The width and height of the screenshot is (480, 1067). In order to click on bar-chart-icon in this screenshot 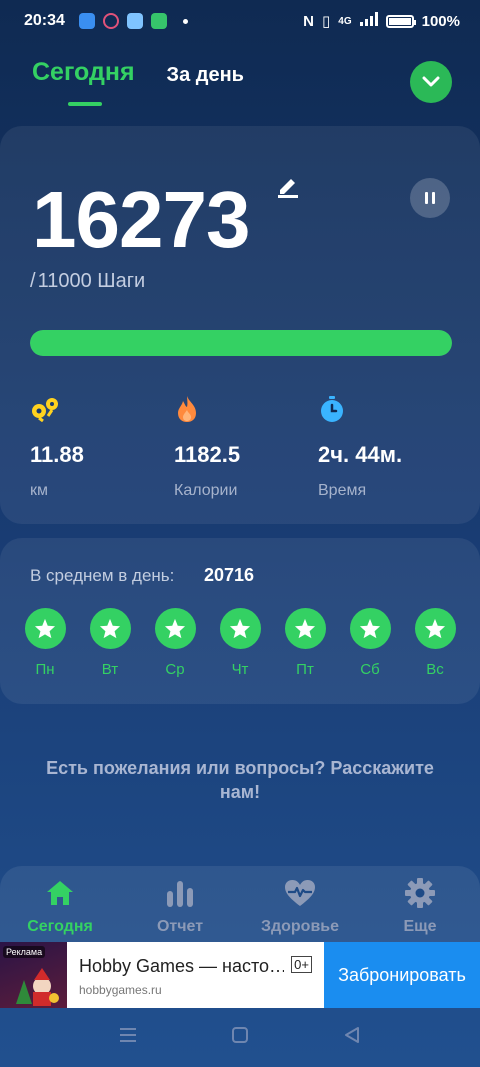, I will do `click(180, 893)`.